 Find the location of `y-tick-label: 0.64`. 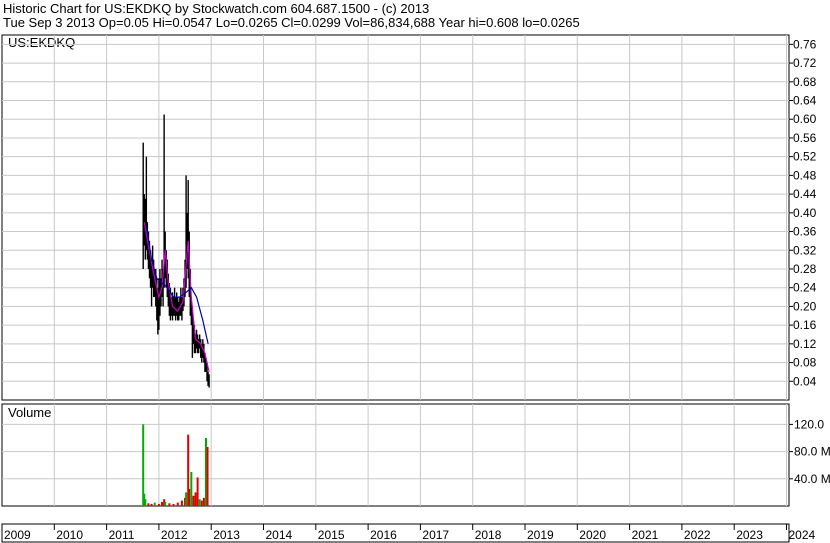

y-tick-label: 0.64 is located at coordinates (805, 101).